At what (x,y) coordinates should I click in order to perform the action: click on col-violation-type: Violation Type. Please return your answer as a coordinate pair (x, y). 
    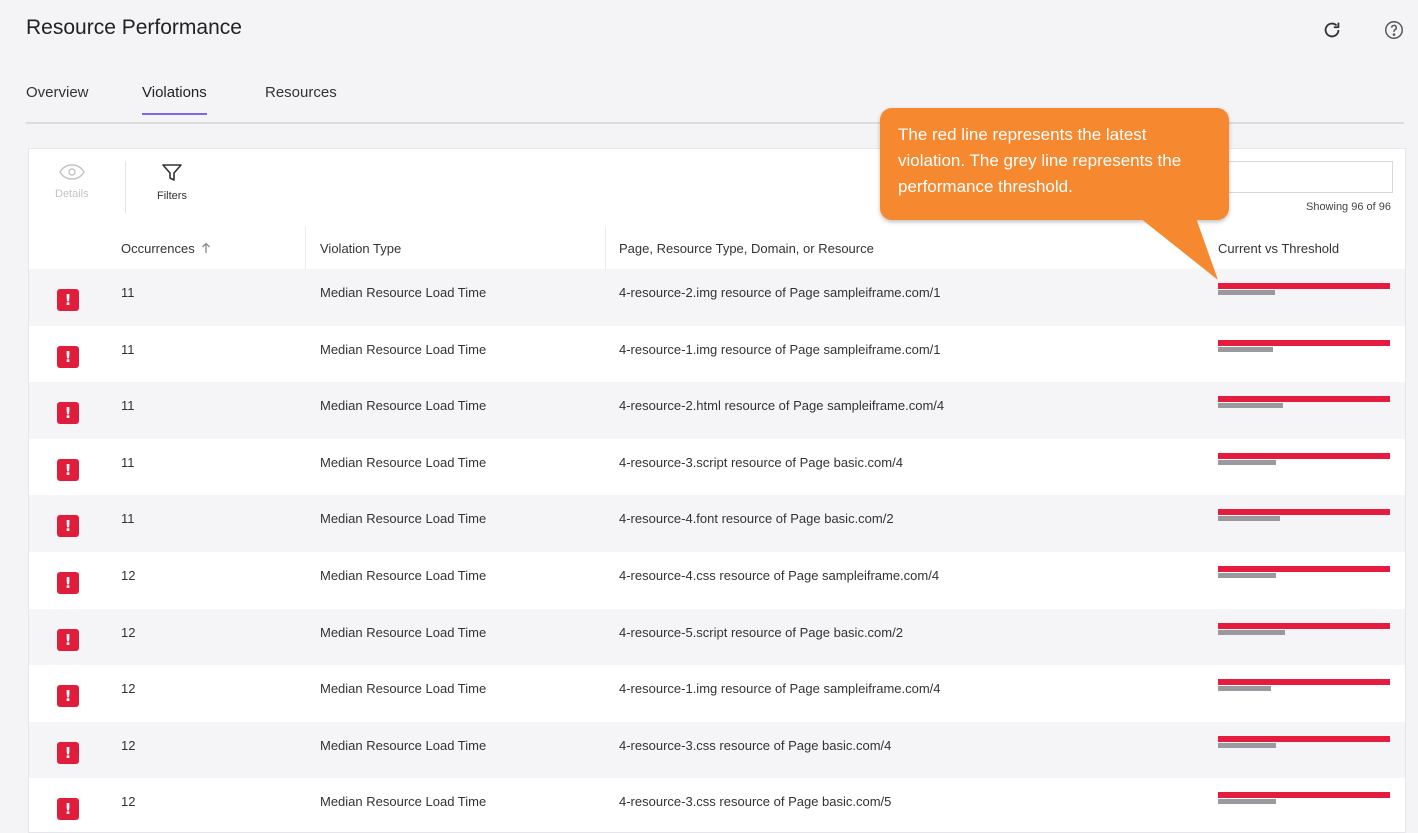
    Looking at the image, I should click on (360, 248).